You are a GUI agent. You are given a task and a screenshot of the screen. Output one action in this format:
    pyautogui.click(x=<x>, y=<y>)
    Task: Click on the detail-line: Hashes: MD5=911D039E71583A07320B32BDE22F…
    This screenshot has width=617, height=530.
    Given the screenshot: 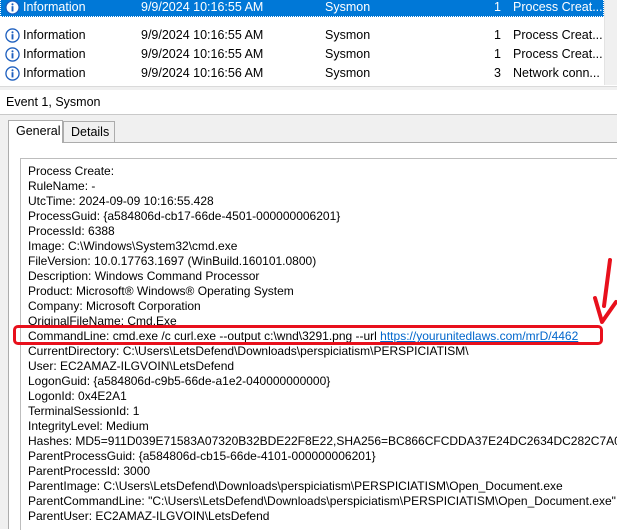 What is the action you would take?
    pyautogui.click(x=322, y=441)
    